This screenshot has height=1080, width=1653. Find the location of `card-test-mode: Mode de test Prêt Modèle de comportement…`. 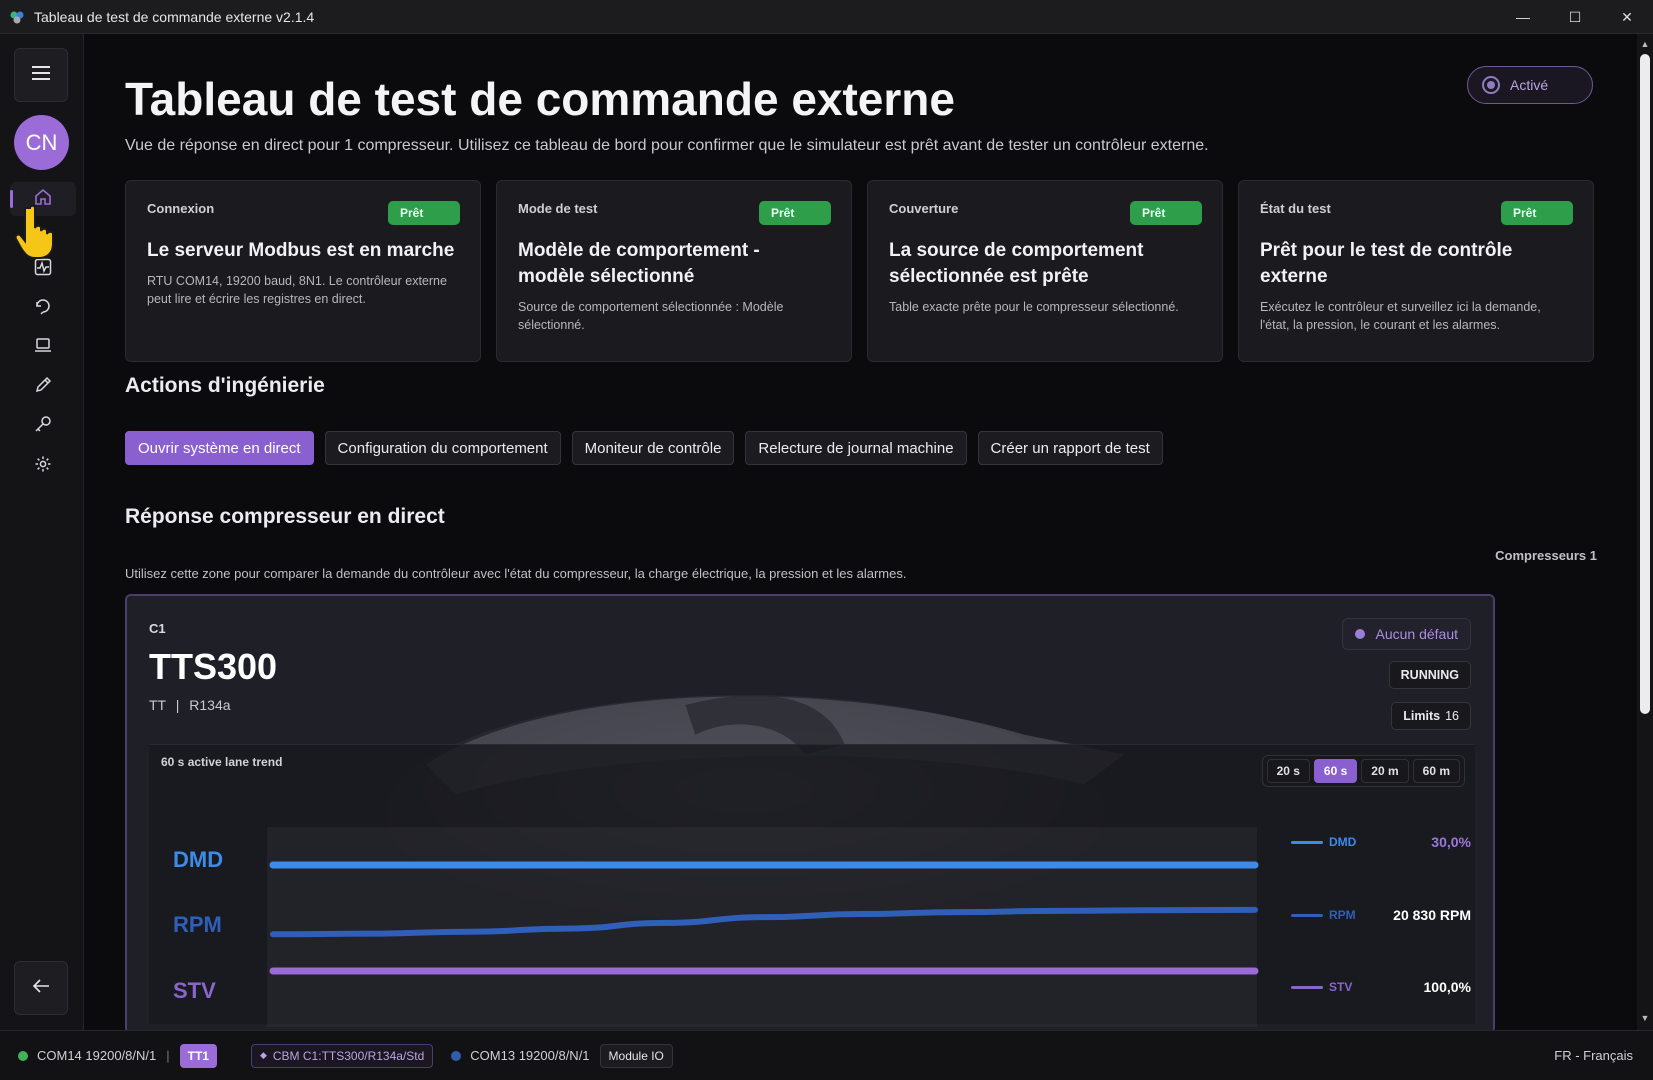

card-test-mode: Mode de test Prêt Modèle de comportement… is located at coordinates (674, 271).